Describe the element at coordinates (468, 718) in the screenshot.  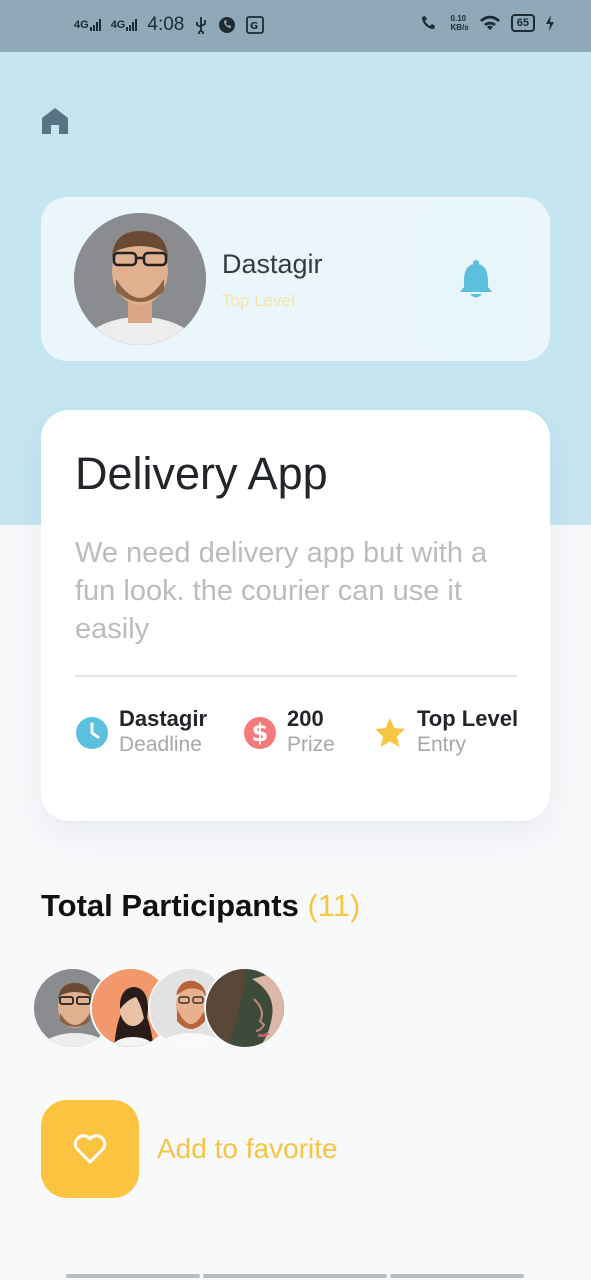
I see `entry-value: Top Level` at that location.